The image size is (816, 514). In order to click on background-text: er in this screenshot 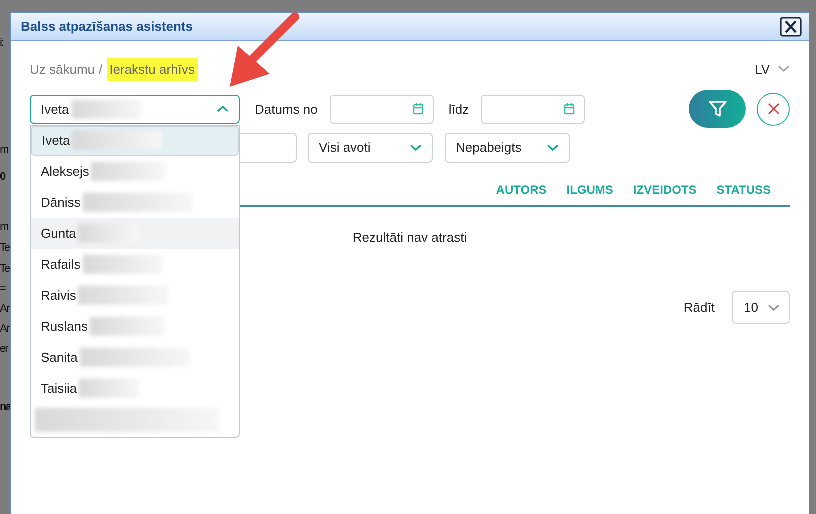, I will do `click(5, 349)`.